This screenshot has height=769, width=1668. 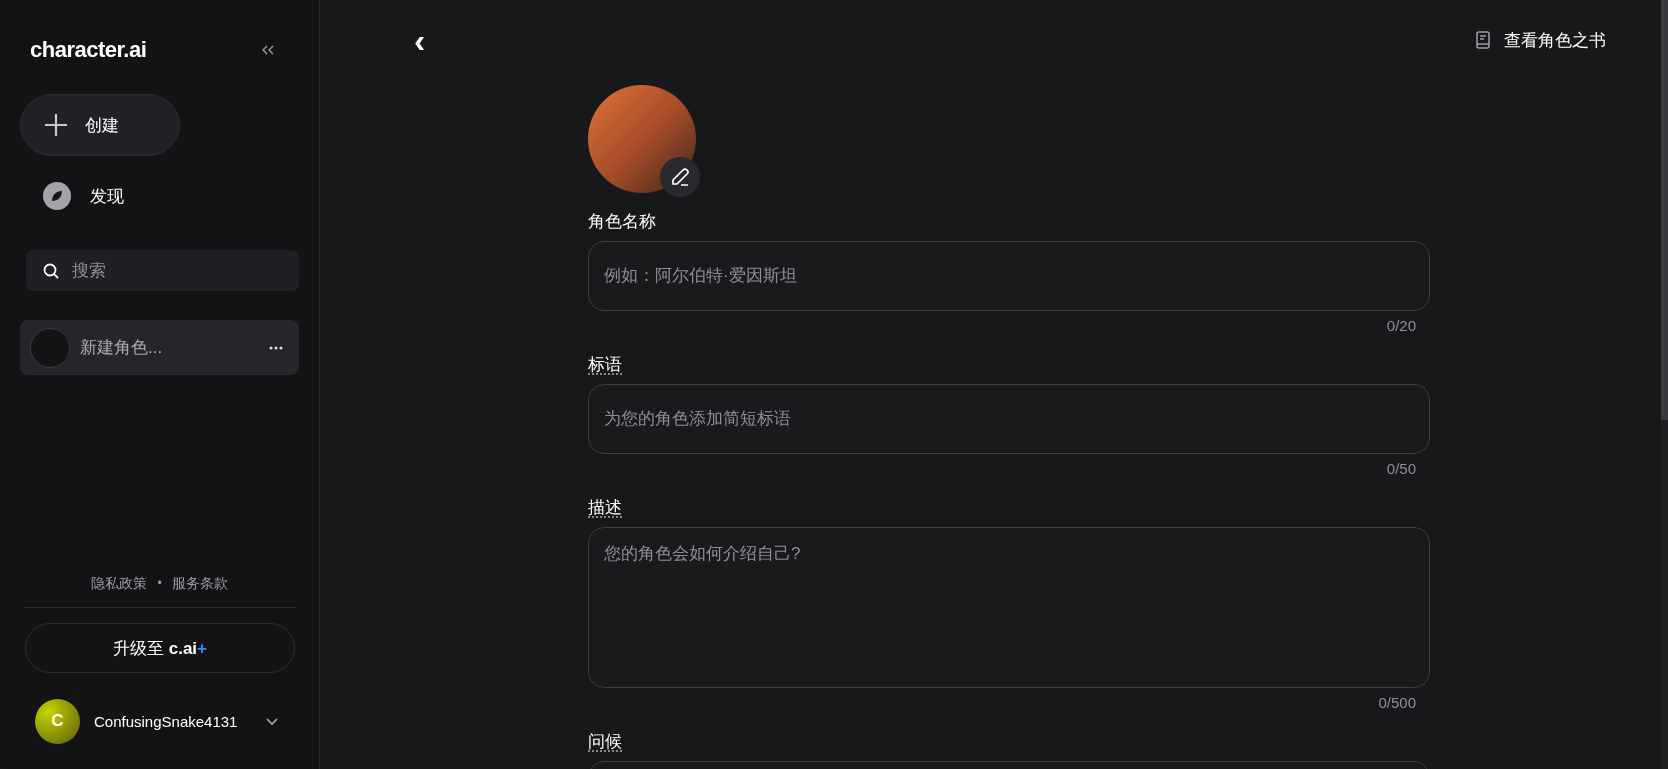 I want to click on field-label: 角色名称, so click(x=622, y=222).